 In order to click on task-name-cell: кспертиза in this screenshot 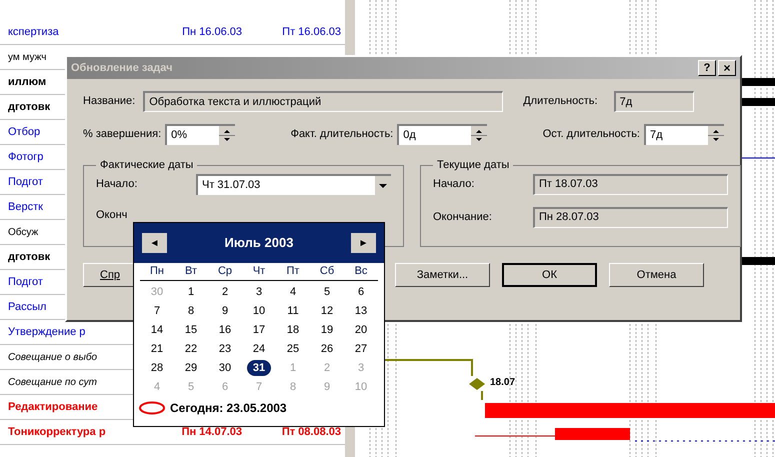, I will do `click(33, 32)`.